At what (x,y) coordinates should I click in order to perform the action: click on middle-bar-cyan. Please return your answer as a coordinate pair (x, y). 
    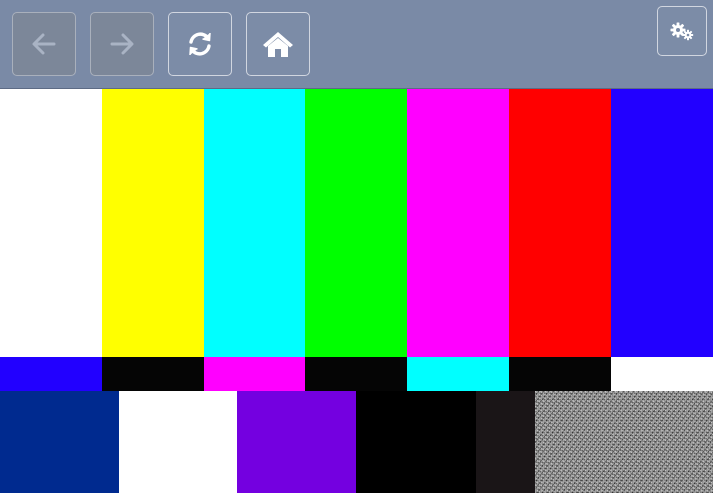
    Looking at the image, I should click on (458, 374).